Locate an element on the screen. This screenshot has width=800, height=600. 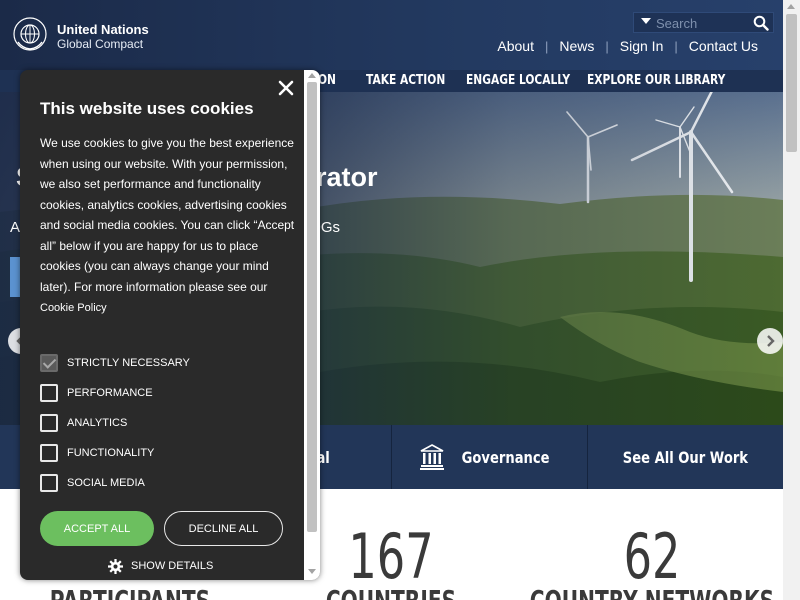
stat-countries-label: COUNTRIES is located at coordinates (390, 592).